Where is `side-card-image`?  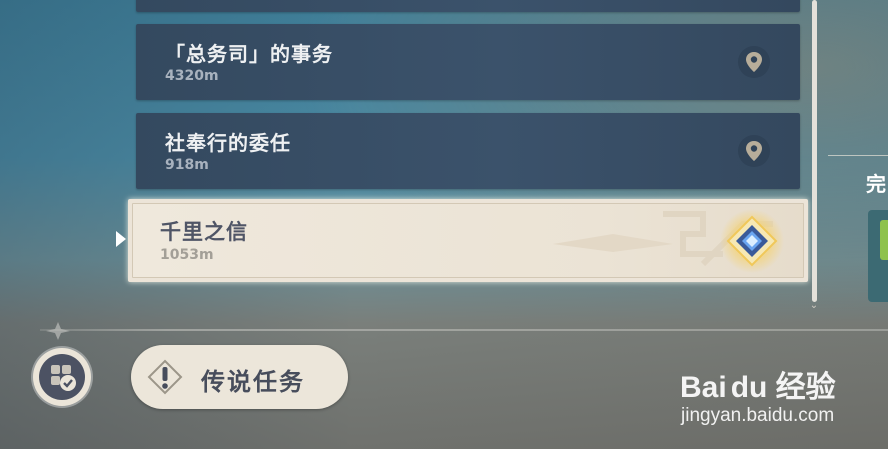 side-card-image is located at coordinates (884, 240).